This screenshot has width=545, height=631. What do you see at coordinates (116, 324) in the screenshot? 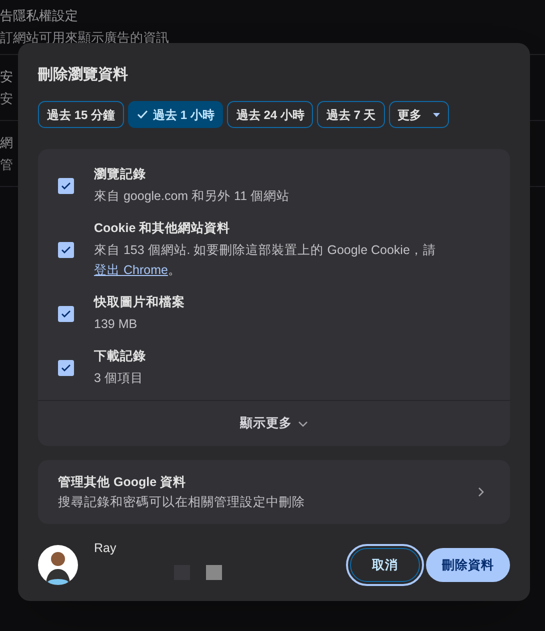
I see `item-description: 139 MB` at bounding box center [116, 324].